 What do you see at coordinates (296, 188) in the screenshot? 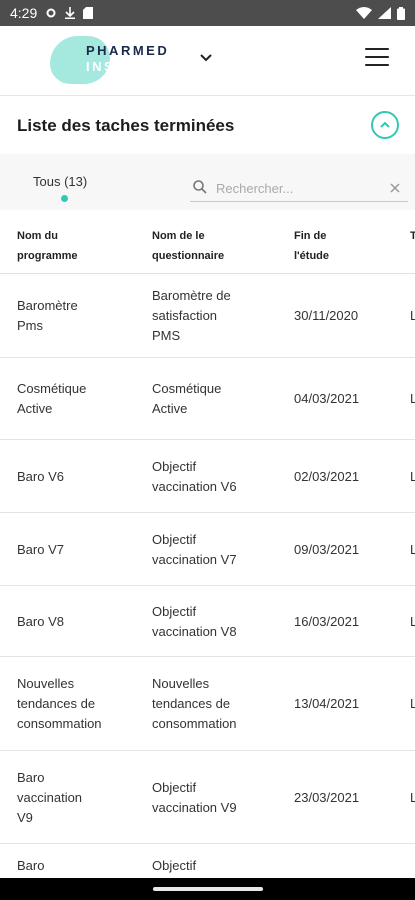
I see `search-input` at bounding box center [296, 188].